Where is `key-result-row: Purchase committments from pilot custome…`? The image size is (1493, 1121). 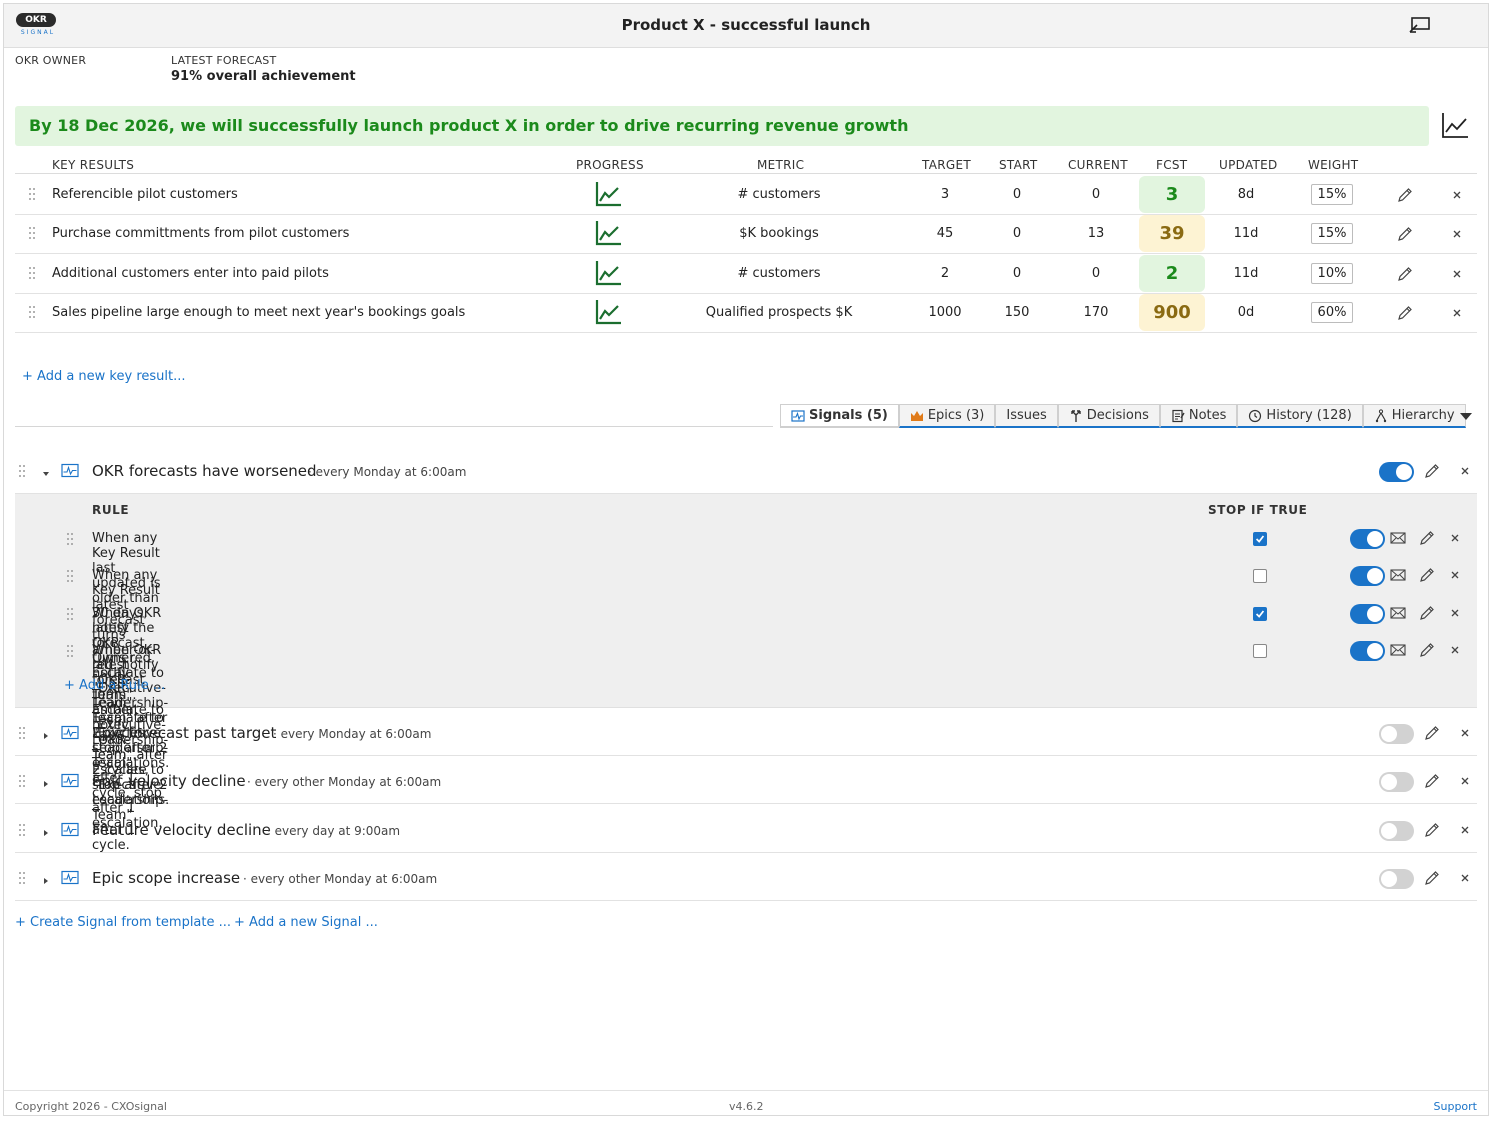 key-result-row: Purchase committments from pilot custome… is located at coordinates (746, 234).